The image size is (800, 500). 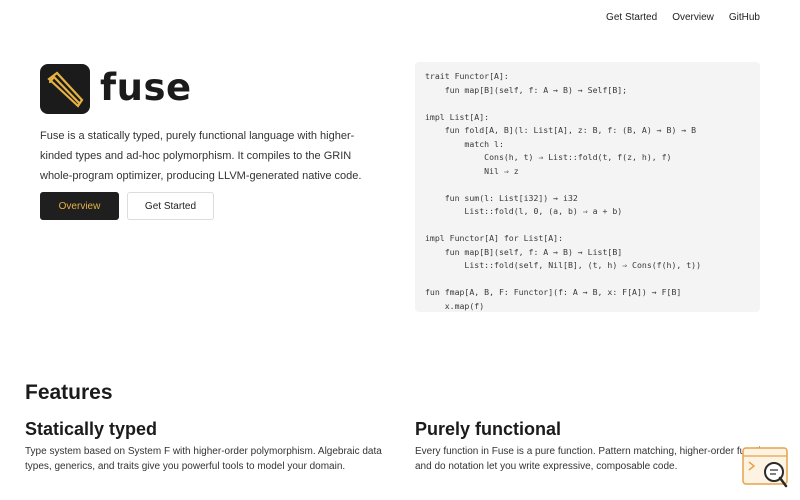 What do you see at coordinates (65, 89) in the screenshot?
I see `logo-icon` at bounding box center [65, 89].